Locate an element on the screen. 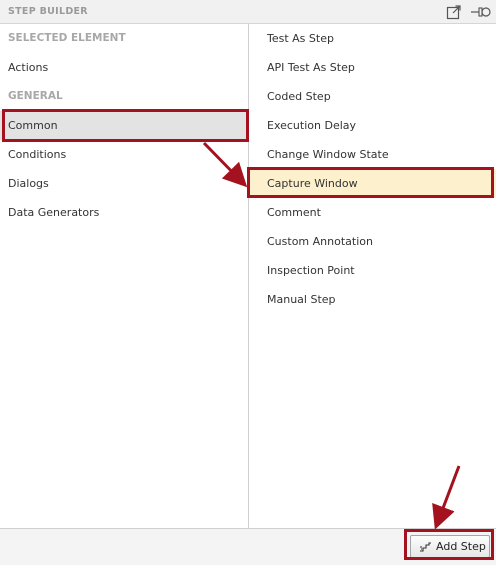 The width and height of the screenshot is (496, 565). panel-title: STEP BUILDER is located at coordinates (48, 11).